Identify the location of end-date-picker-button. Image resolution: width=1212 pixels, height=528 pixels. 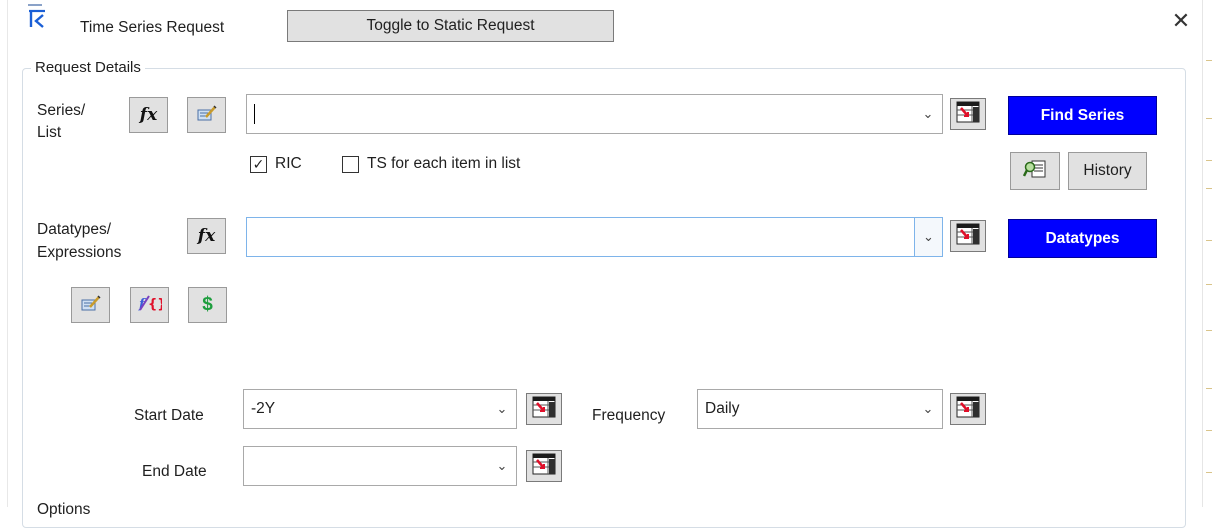
(544, 466).